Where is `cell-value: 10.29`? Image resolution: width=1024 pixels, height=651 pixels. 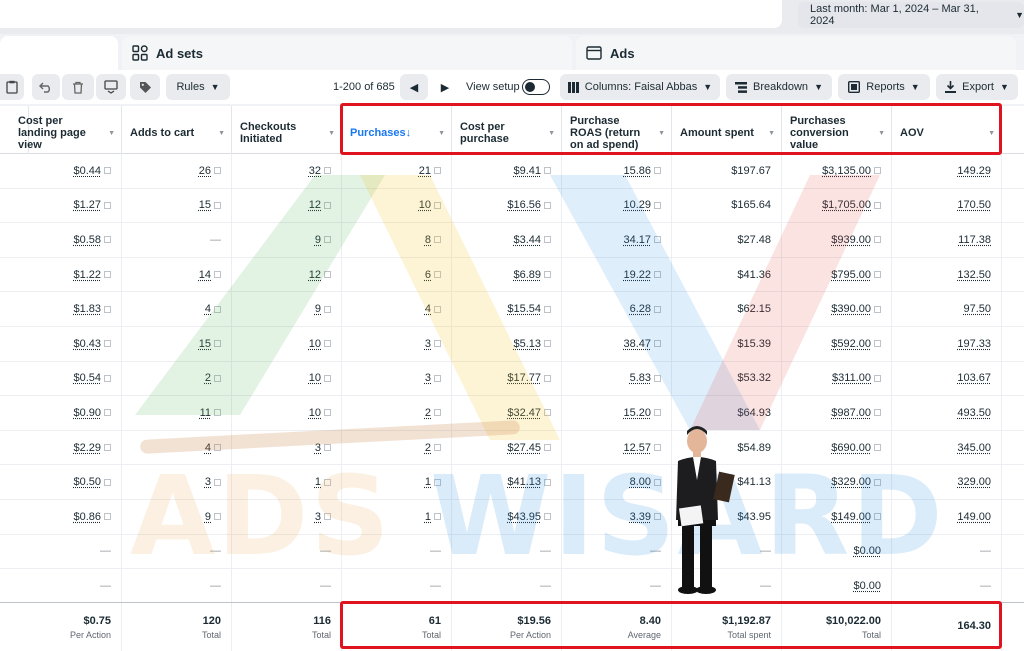 cell-value: 10.29 is located at coordinates (637, 205).